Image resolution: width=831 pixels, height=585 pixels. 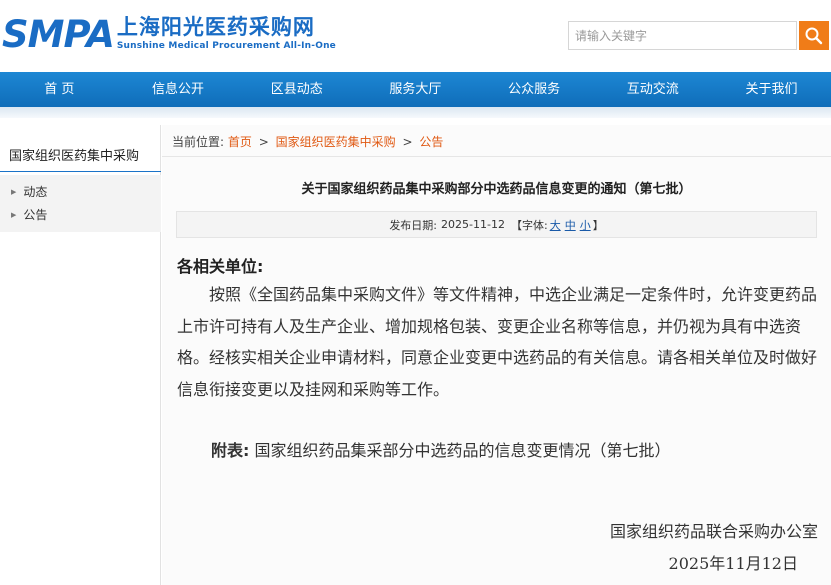 I want to click on search-icon, so click(x=814, y=35).